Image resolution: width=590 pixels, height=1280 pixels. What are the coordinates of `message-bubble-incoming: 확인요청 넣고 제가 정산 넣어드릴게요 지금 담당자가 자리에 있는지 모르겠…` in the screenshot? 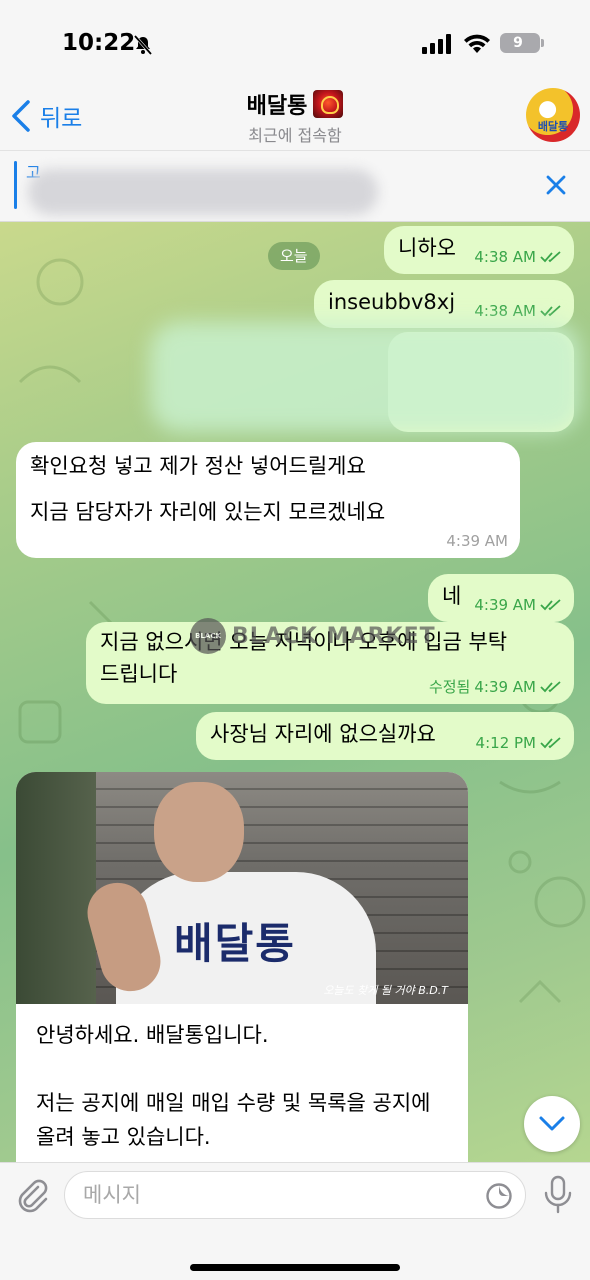 It's located at (268, 500).